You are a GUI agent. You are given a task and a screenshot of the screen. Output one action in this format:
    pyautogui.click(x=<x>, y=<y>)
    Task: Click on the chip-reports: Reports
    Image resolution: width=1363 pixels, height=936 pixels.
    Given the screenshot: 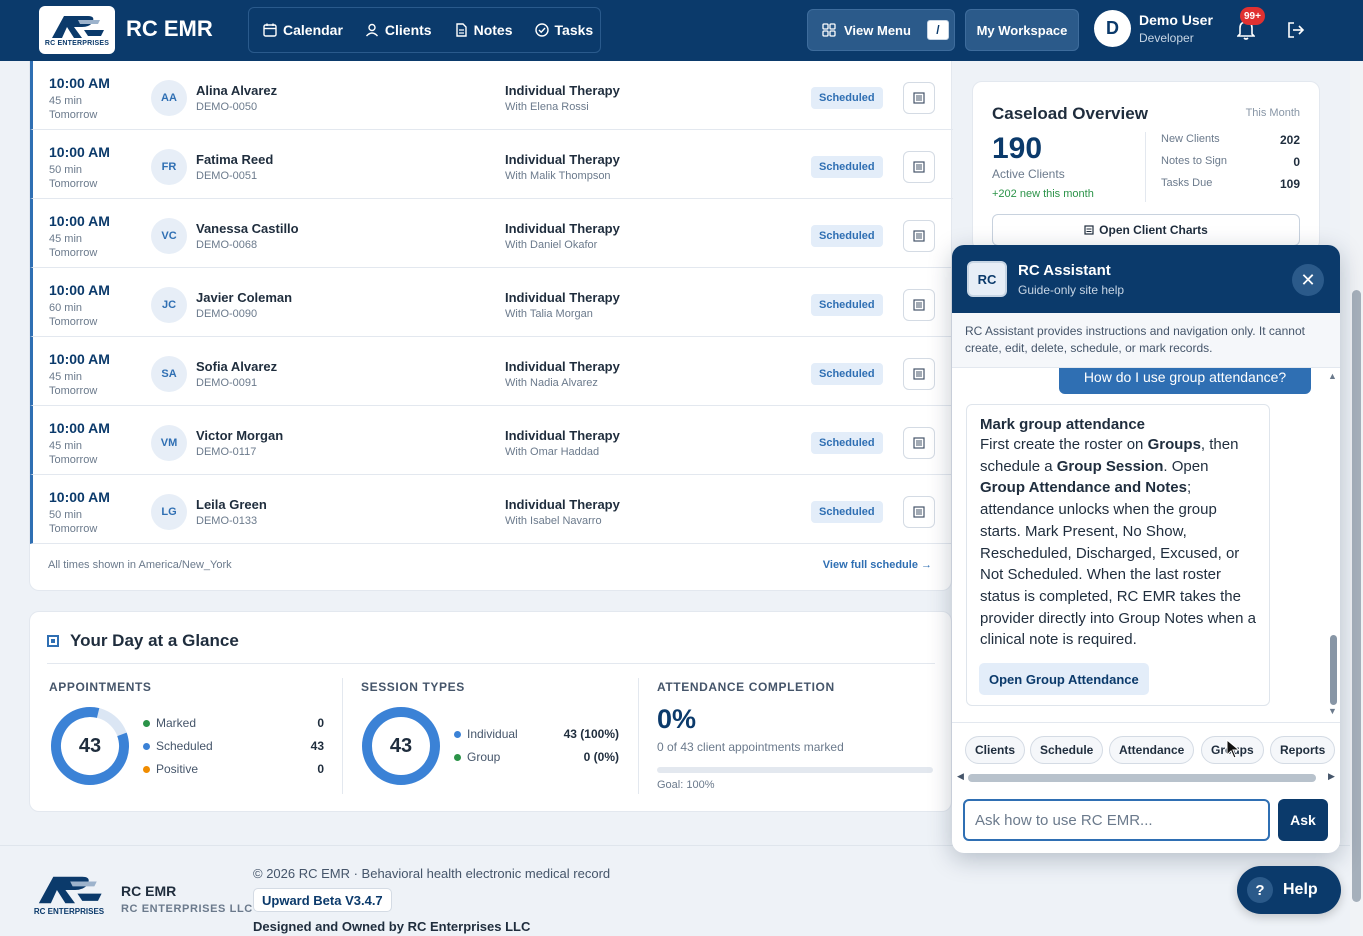 What is the action you would take?
    pyautogui.click(x=1303, y=750)
    